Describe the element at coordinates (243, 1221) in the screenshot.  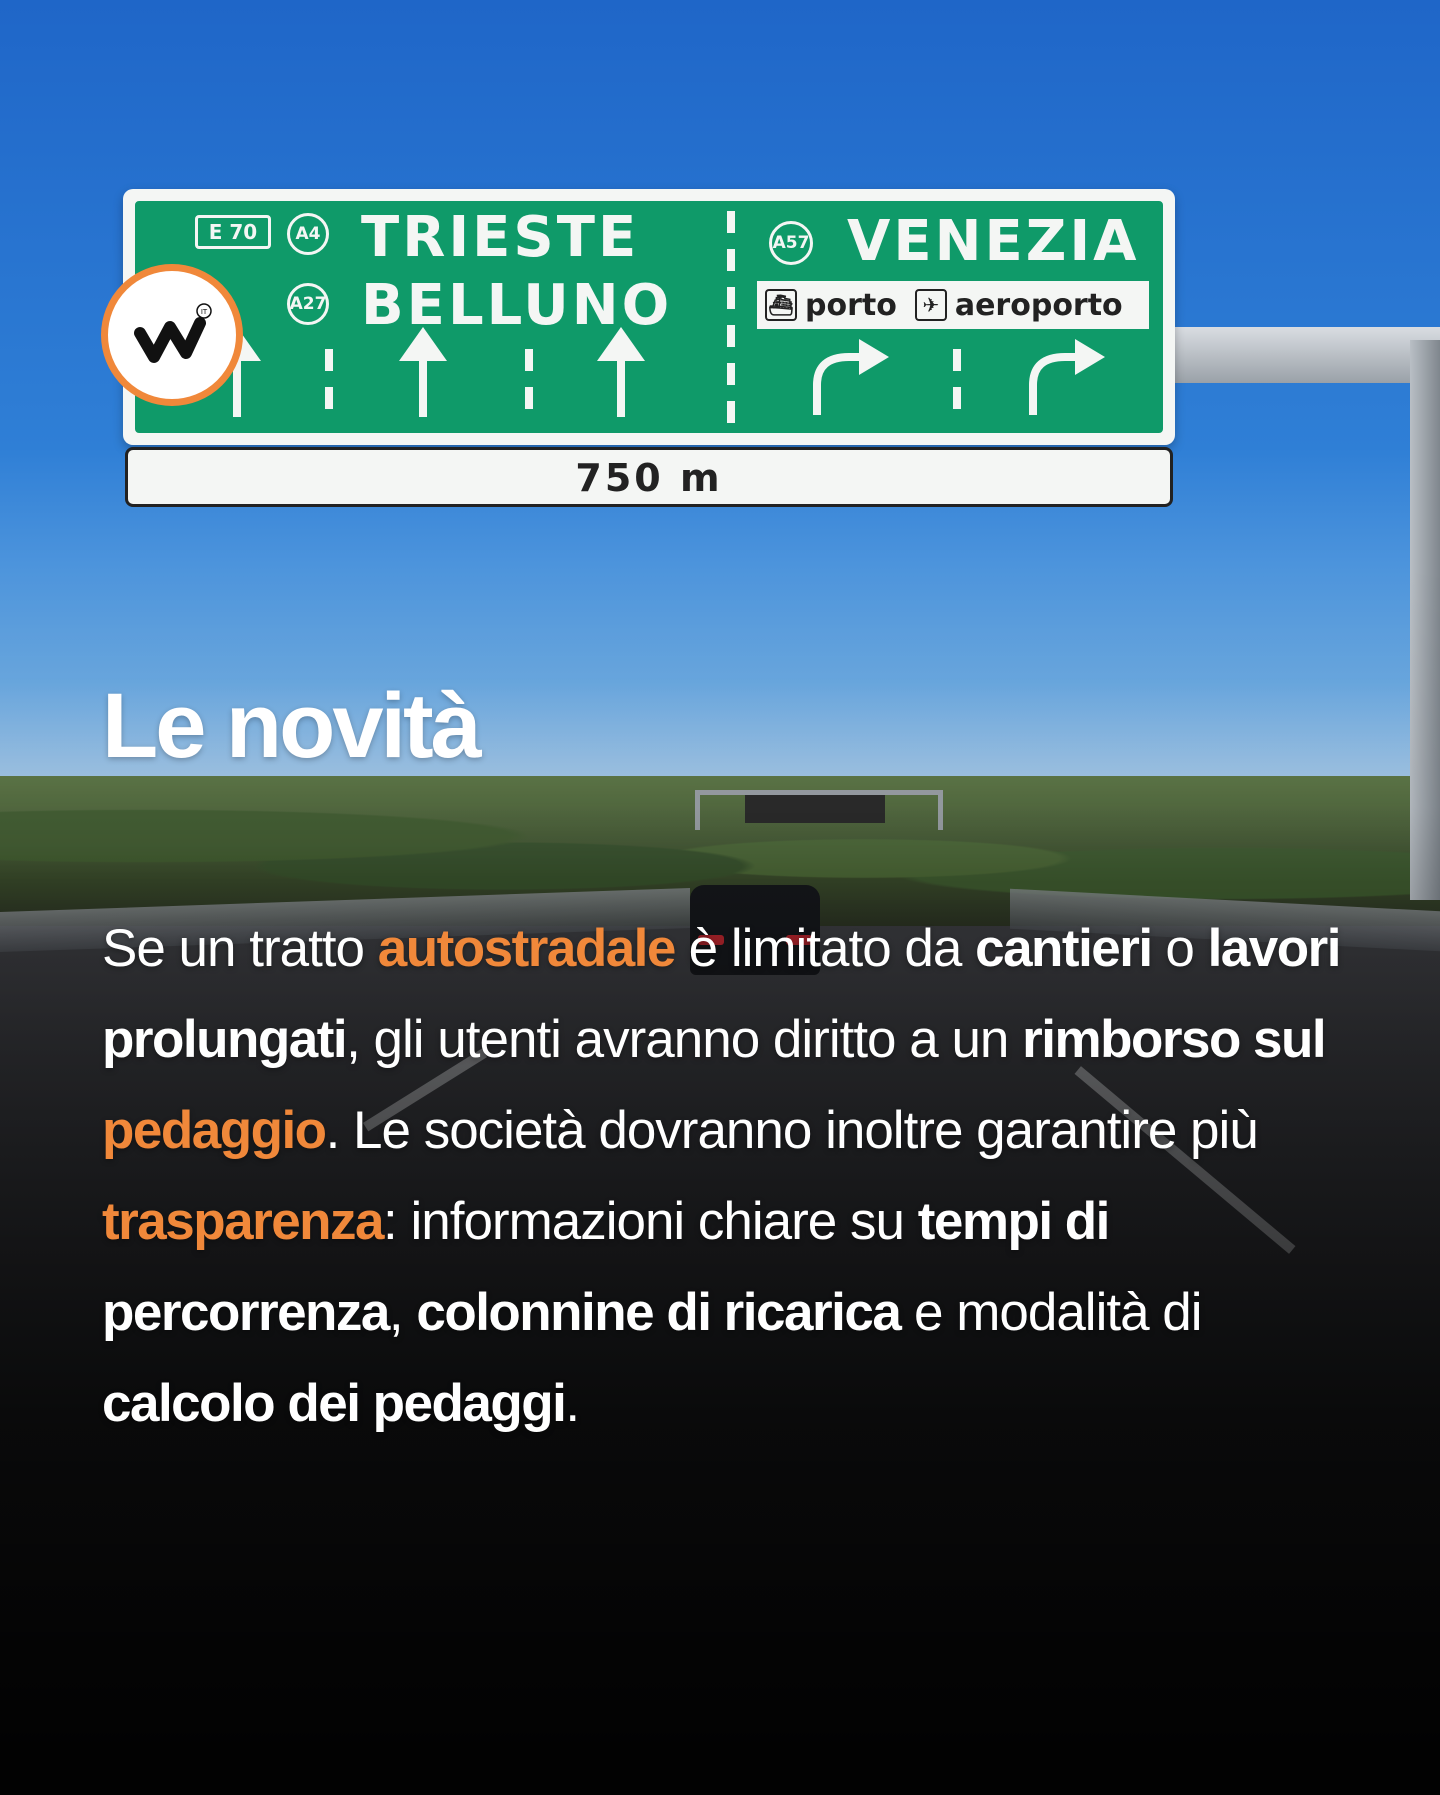
I see `highlight-trasparenza: trasparenza` at that location.